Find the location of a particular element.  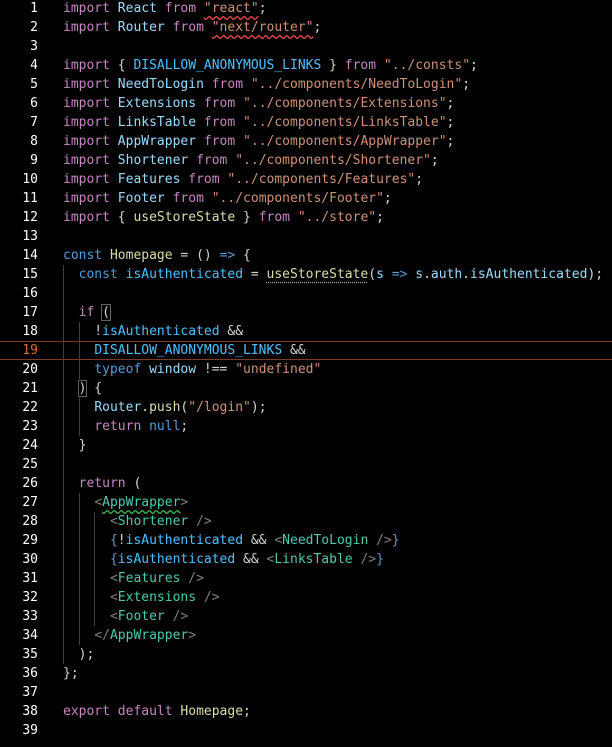

line-number: 23 is located at coordinates (30, 426).